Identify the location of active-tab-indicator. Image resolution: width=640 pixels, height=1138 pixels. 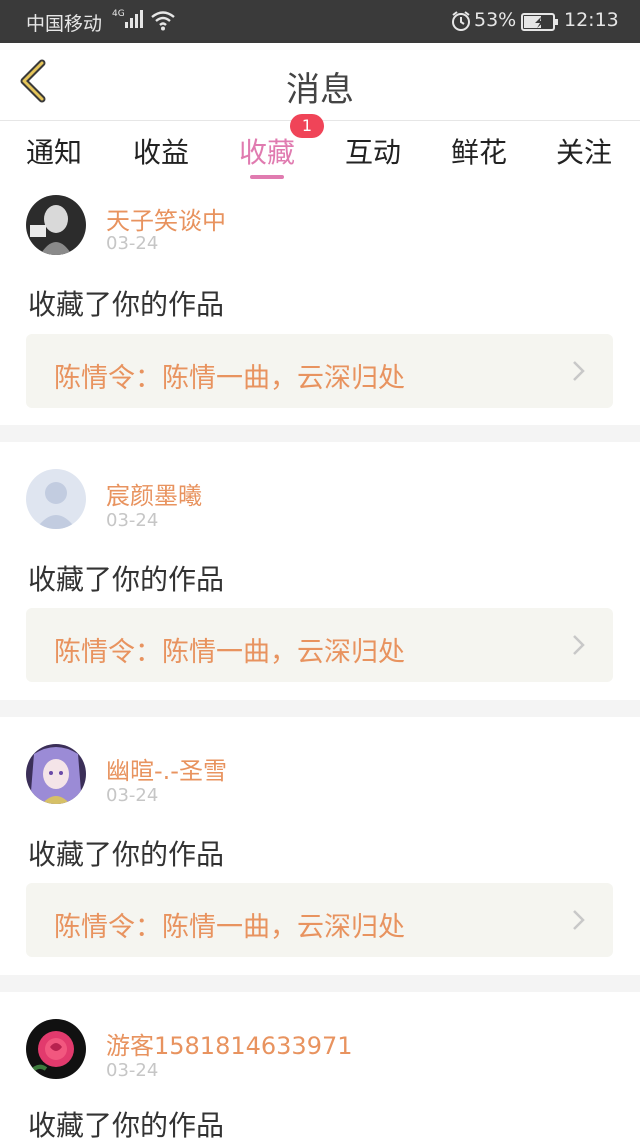
(267, 177).